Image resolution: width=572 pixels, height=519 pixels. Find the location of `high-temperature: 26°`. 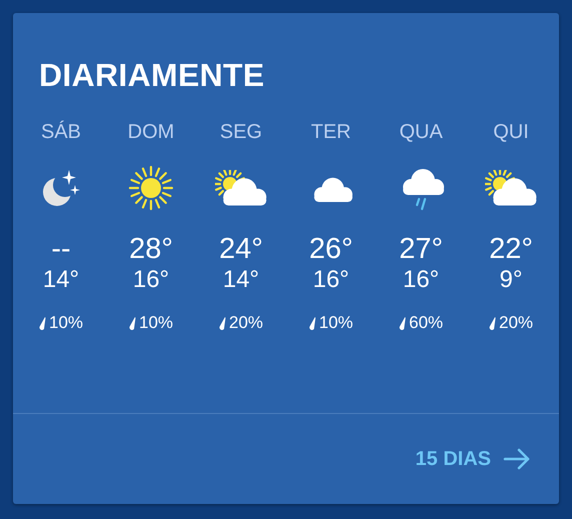

high-temperature: 26° is located at coordinates (331, 249).